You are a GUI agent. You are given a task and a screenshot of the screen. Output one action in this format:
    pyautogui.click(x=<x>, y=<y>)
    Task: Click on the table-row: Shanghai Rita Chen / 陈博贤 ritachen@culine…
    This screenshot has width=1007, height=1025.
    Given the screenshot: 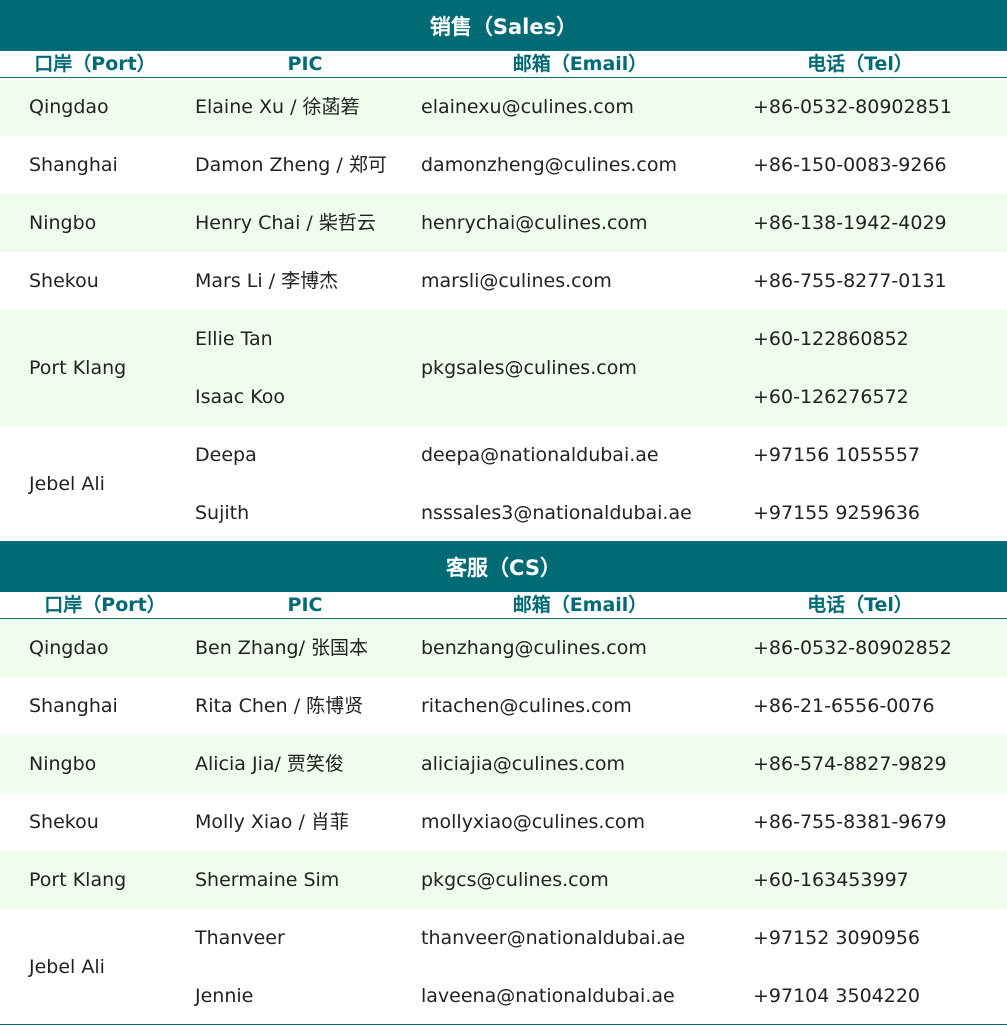 What is the action you would take?
    pyautogui.click(x=503, y=706)
    